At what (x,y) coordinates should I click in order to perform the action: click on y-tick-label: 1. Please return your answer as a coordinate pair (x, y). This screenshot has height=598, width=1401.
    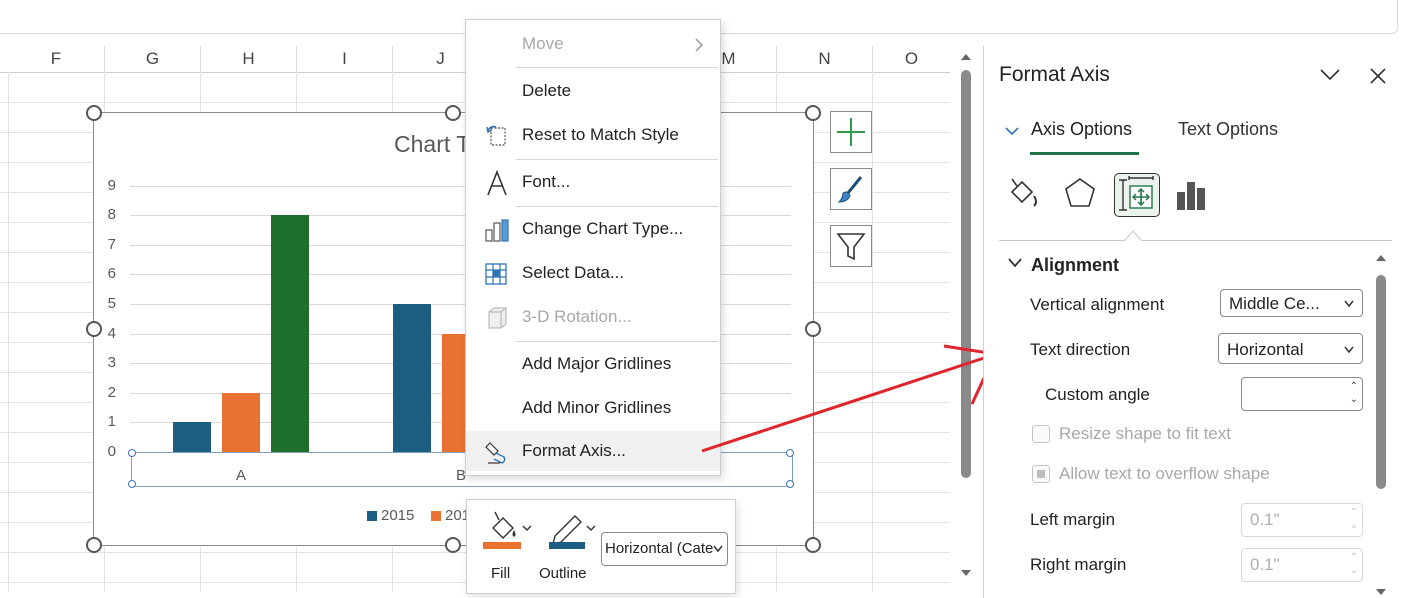
    Looking at the image, I should click on (111, 422).